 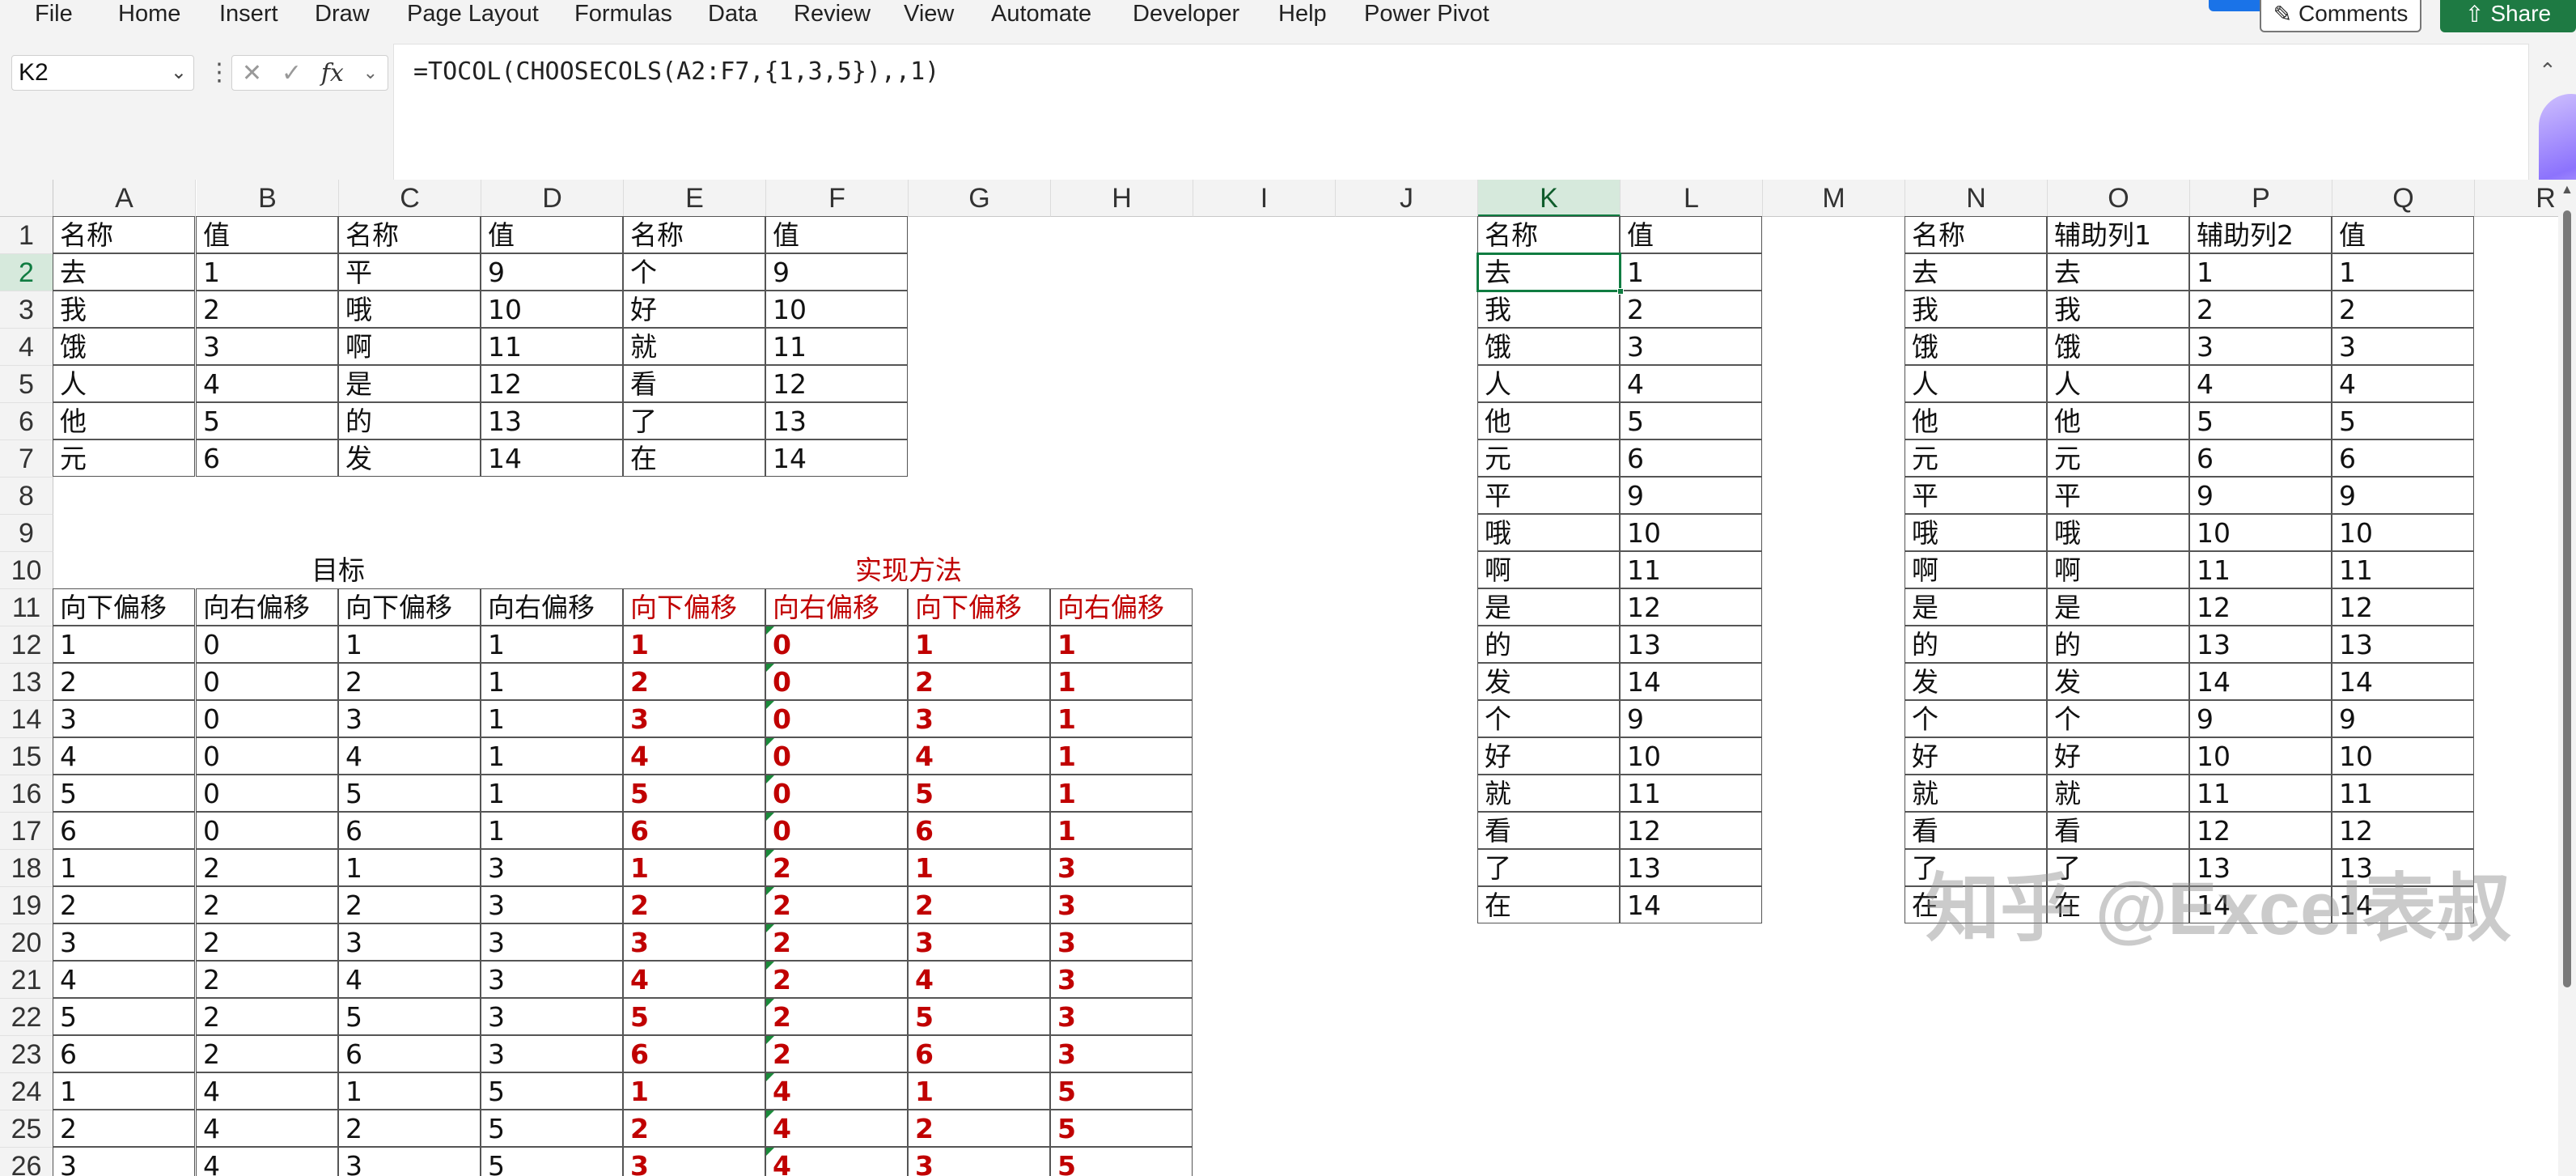 What do you see at coordinates (248, 14) in the screenshot?
I see `menu-insert: Insert` at bounding box center [248, 14].